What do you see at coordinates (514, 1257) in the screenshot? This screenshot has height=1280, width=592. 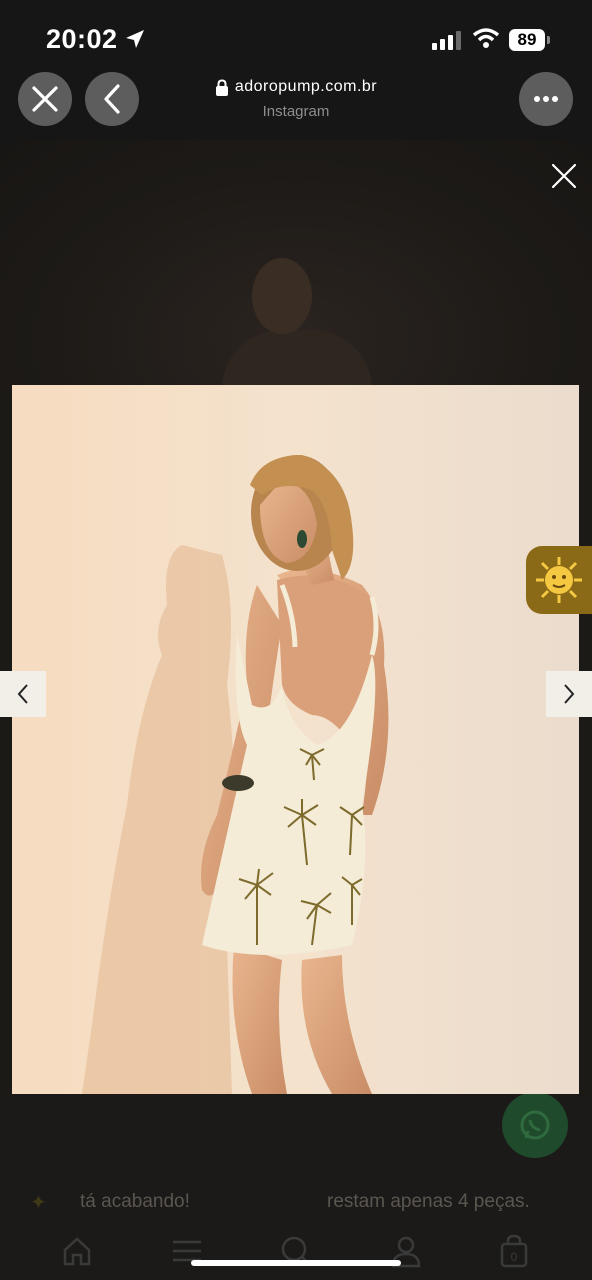 I see `cart-count: 0` at bounding box center [514, 1257].